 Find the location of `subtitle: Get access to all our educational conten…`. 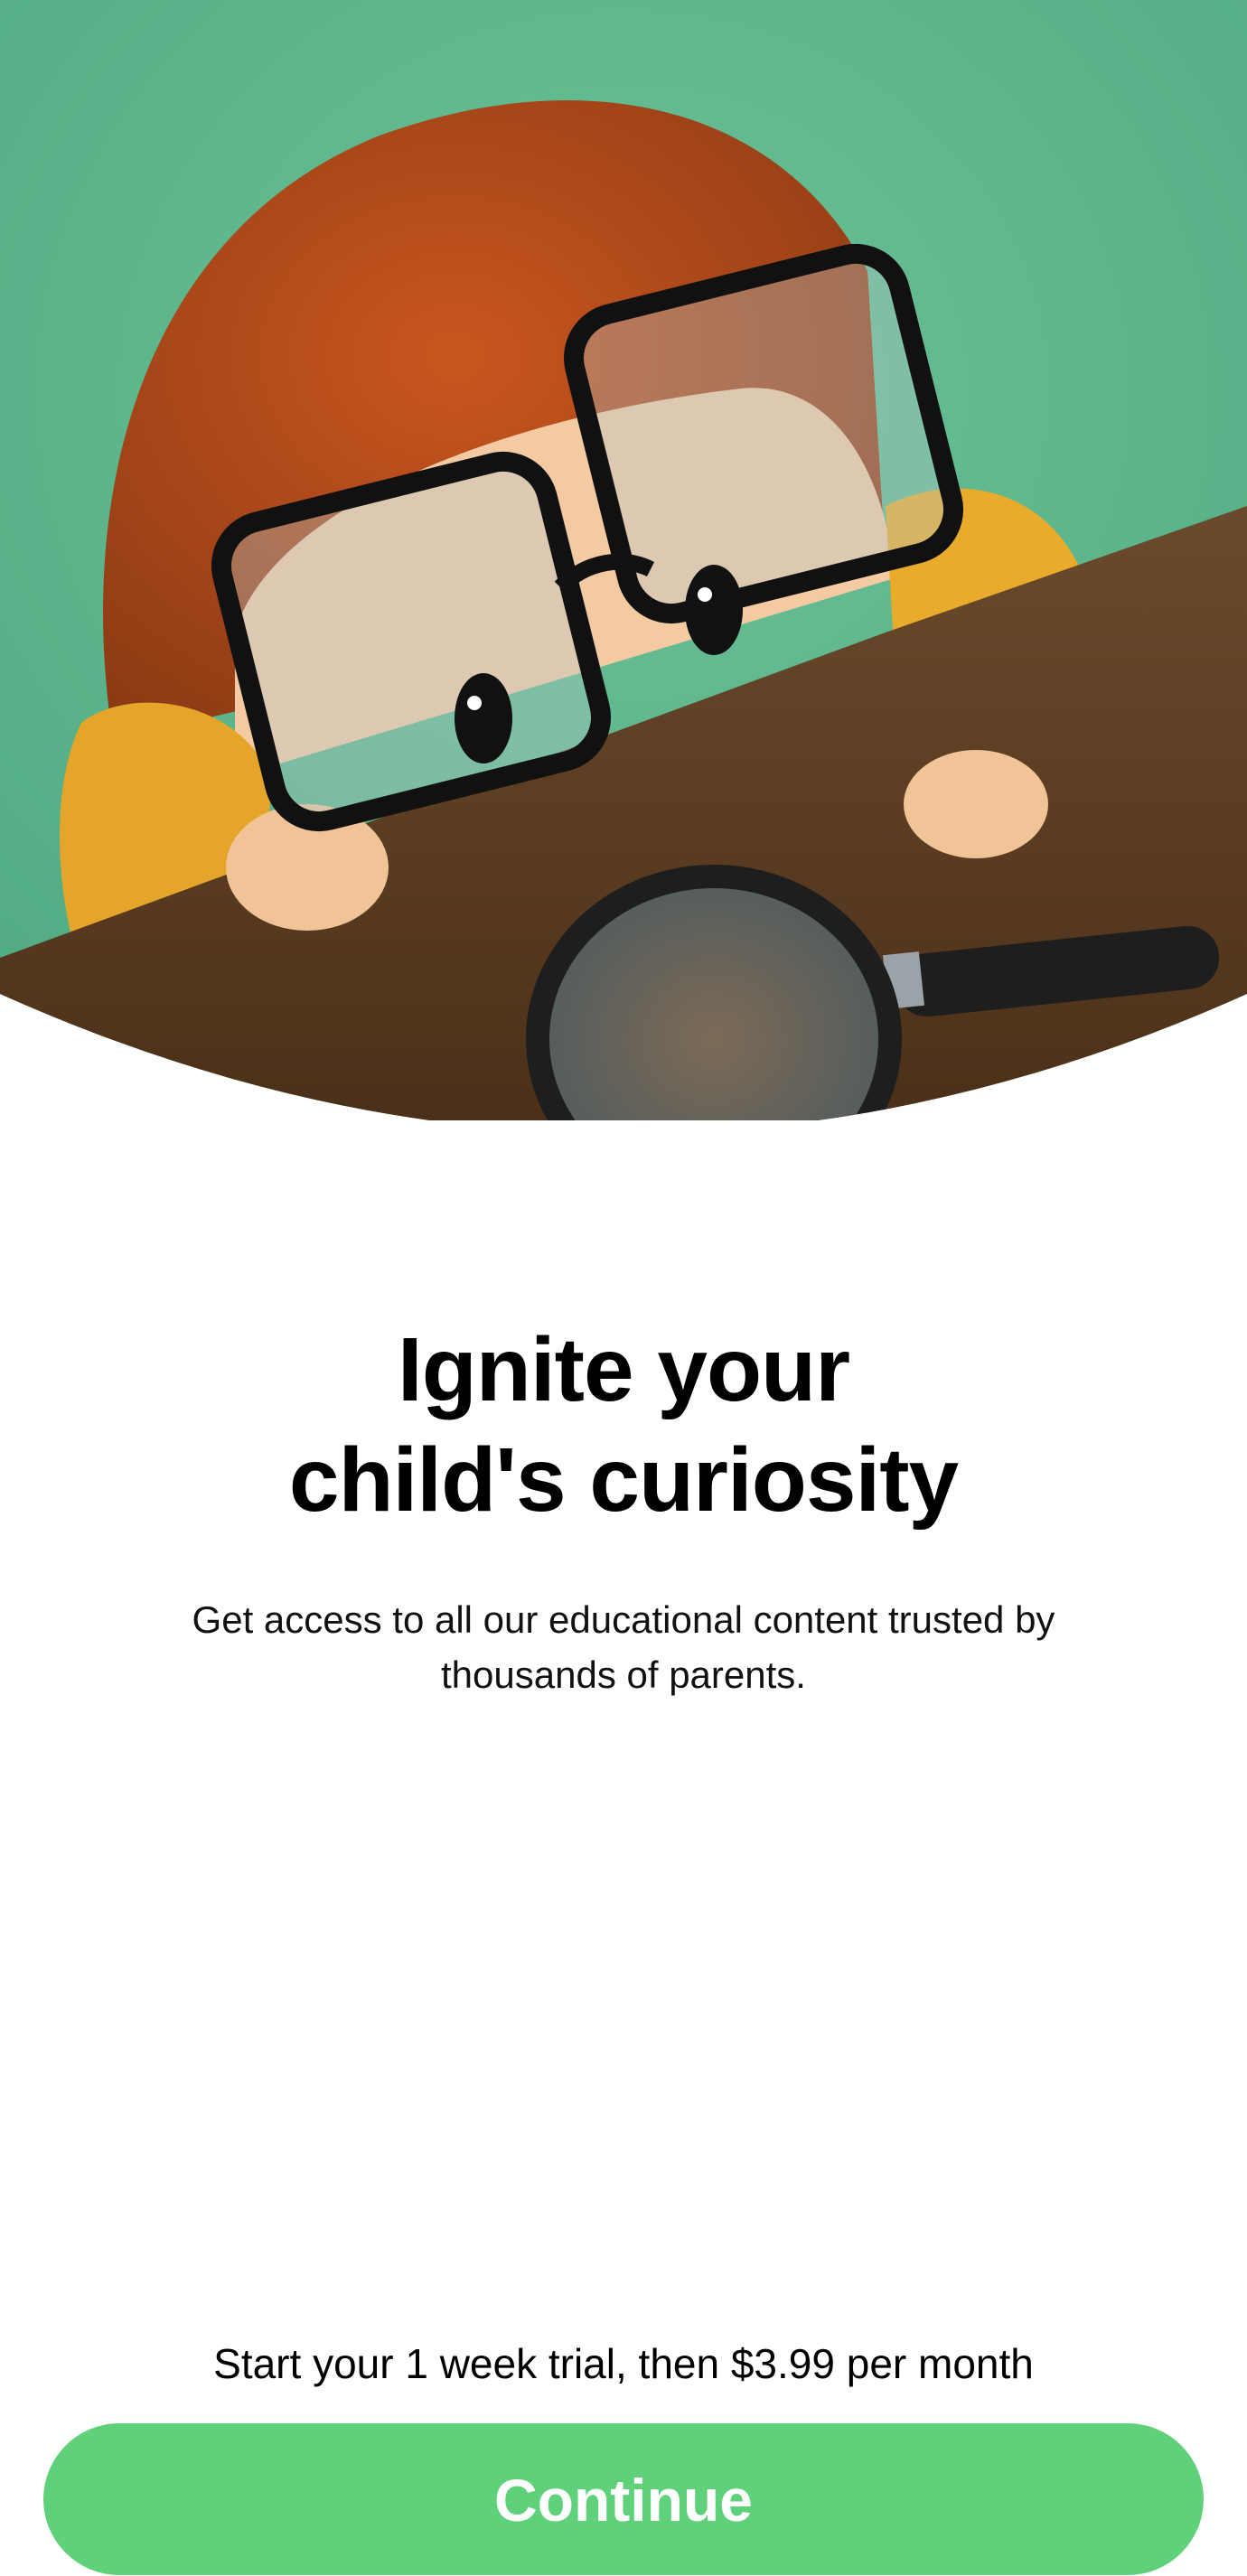

subtitle: Get access to all our educational conten… is located at coordinates (623, 1647).